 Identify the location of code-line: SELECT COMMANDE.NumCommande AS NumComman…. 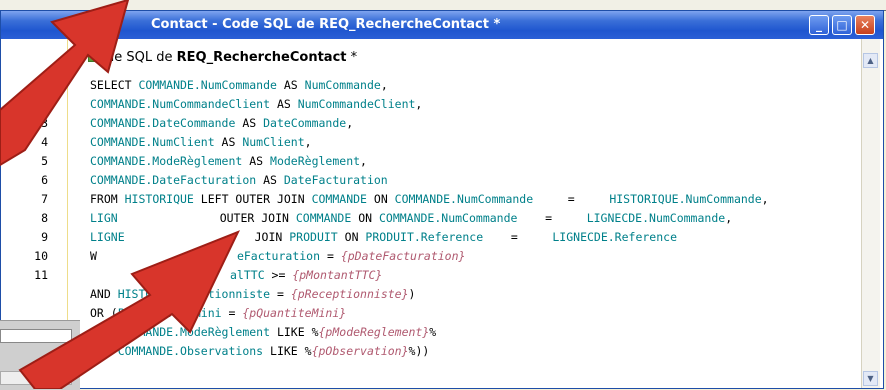
(239, 85).